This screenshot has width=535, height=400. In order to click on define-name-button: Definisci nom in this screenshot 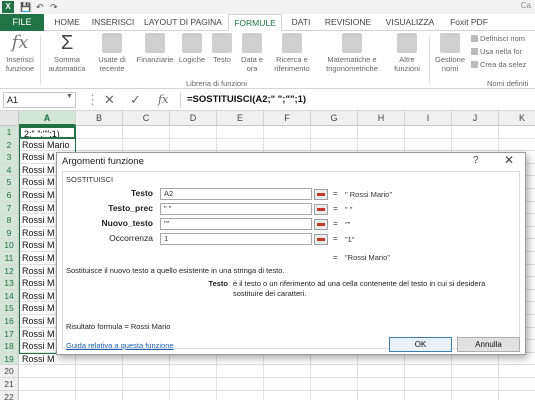, I will do `click(498, 38)`.